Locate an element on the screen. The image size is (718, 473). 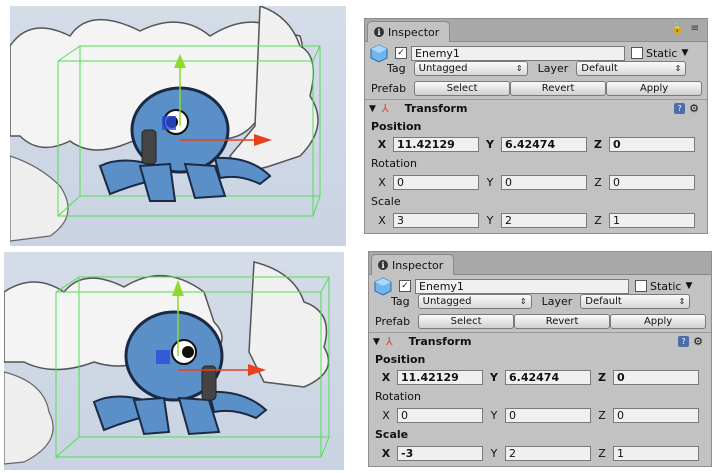
lock-menu-icon: 🔒 ≡ is located at coordinates (686, 28).